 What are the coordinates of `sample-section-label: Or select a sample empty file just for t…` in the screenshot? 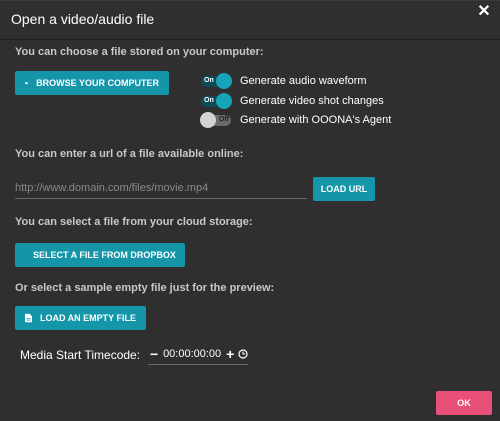 It's located at (145, 288).